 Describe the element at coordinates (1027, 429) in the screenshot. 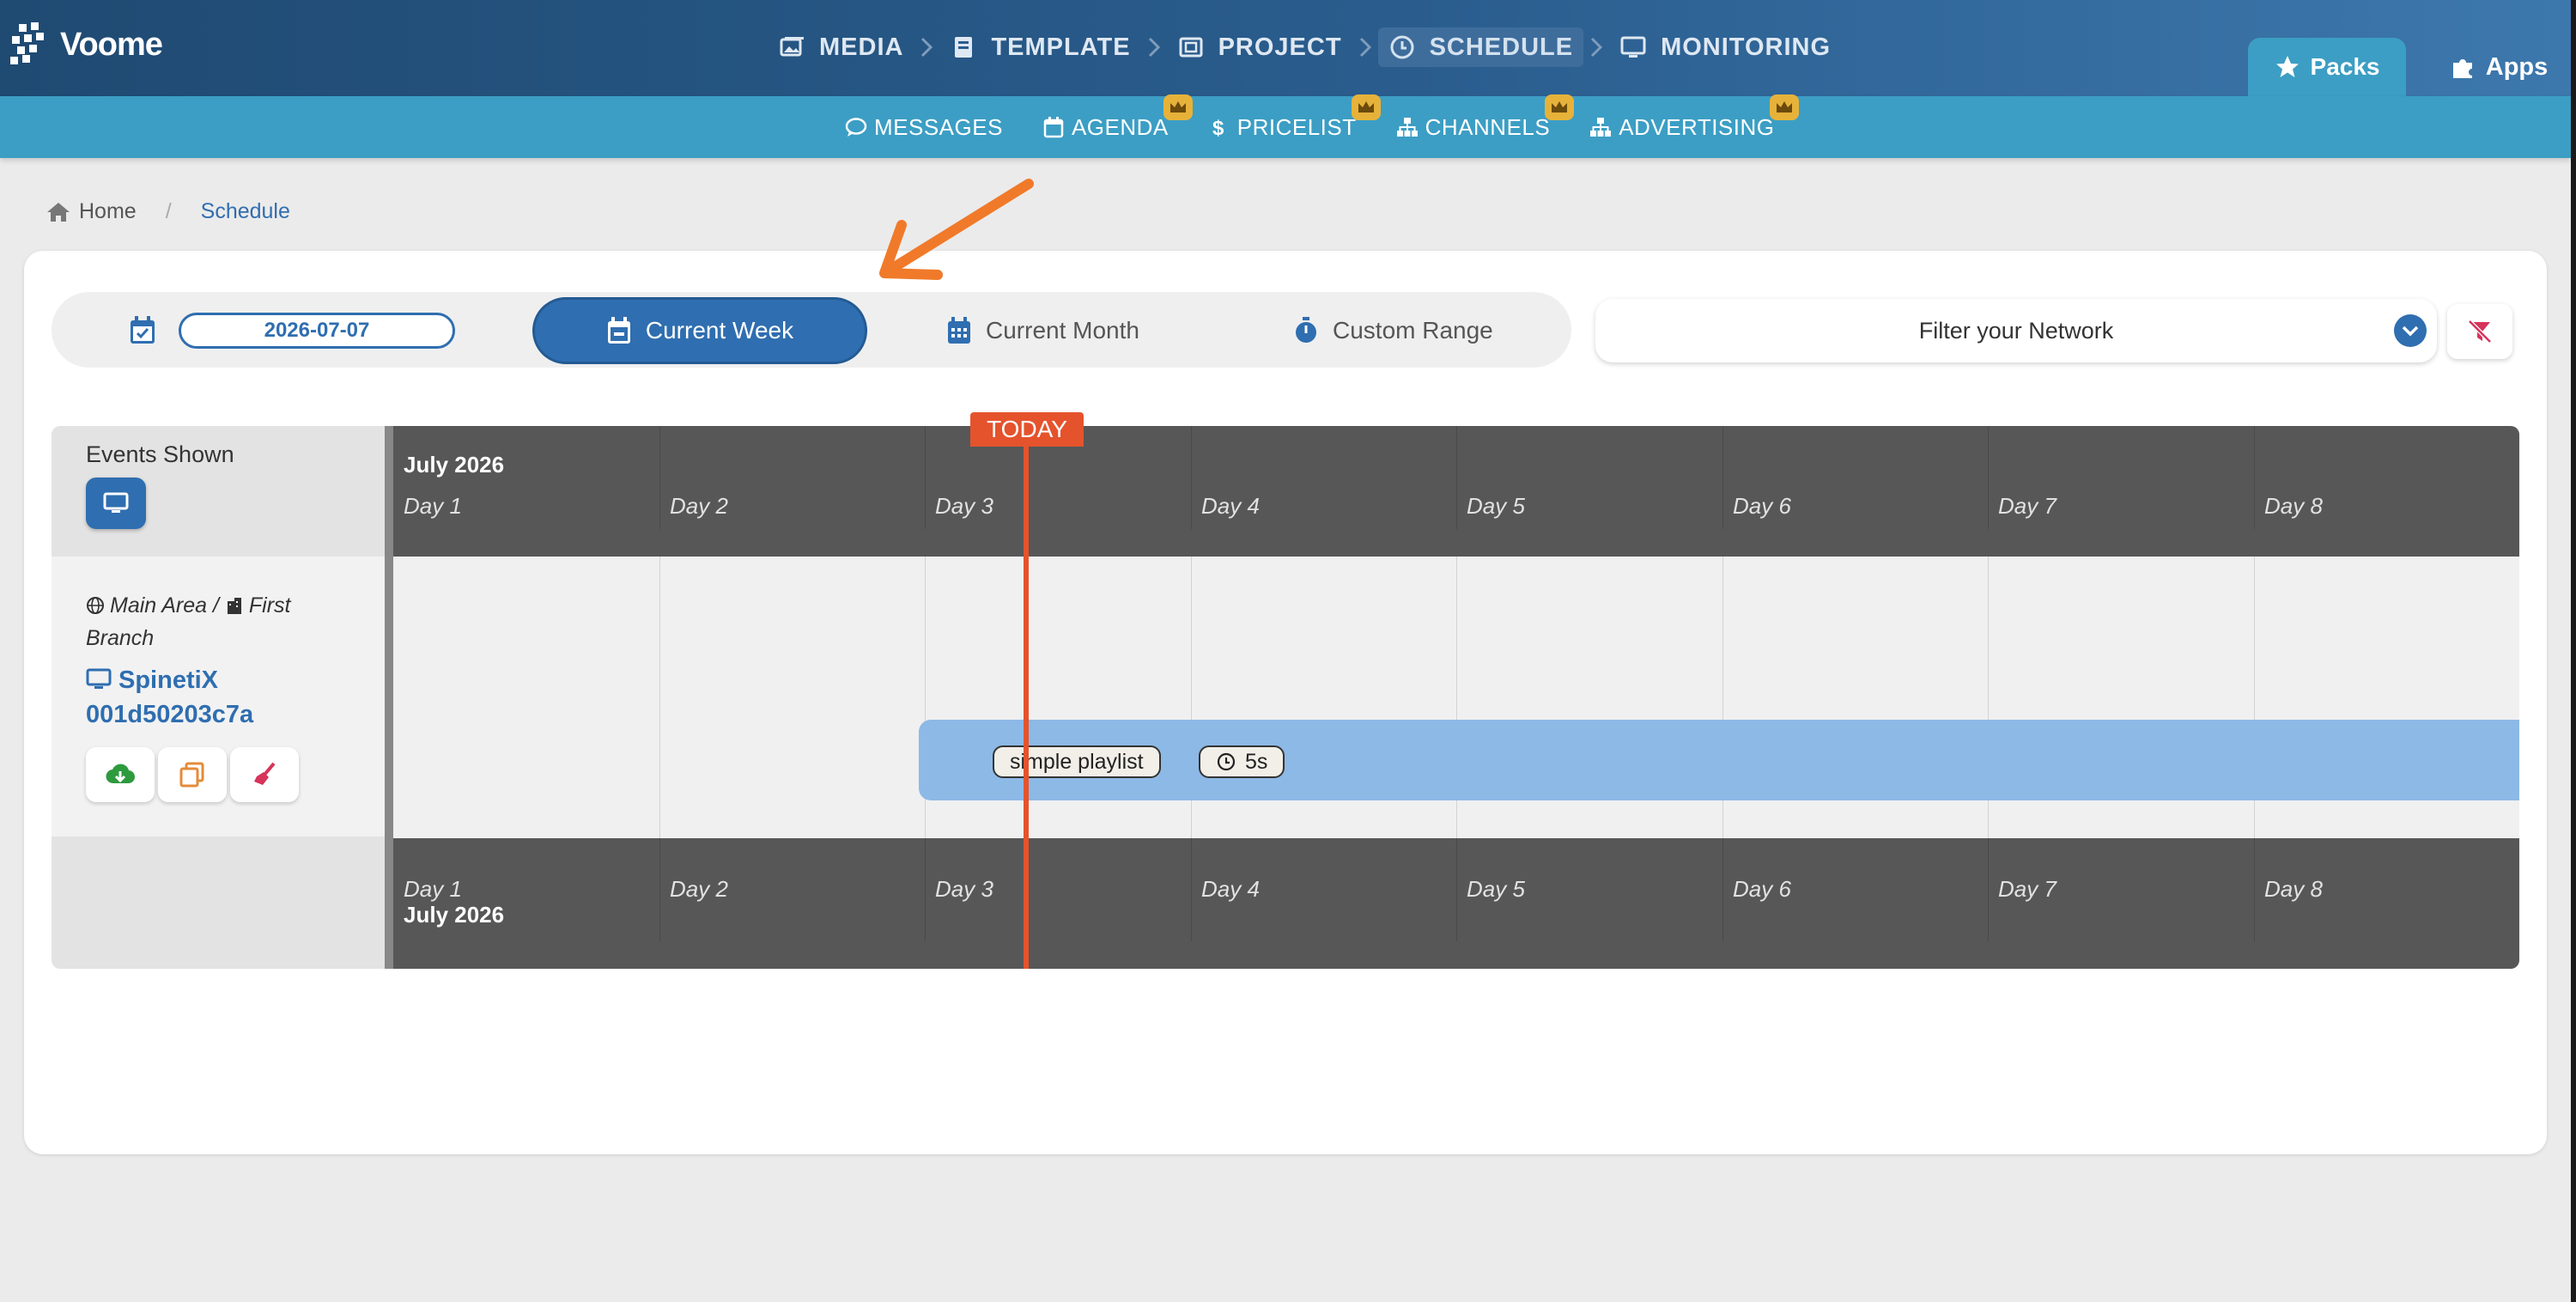

I see `today-marker-label: TODAY` at that location.